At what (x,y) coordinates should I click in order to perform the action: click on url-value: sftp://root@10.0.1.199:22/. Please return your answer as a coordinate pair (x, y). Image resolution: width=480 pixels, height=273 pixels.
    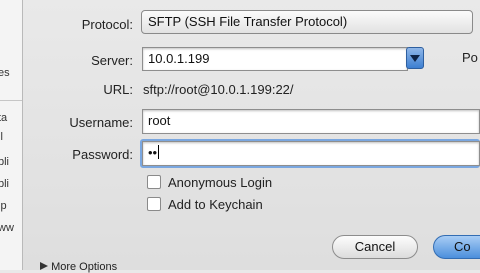
    Looking at the image, I should click on (218, 89).